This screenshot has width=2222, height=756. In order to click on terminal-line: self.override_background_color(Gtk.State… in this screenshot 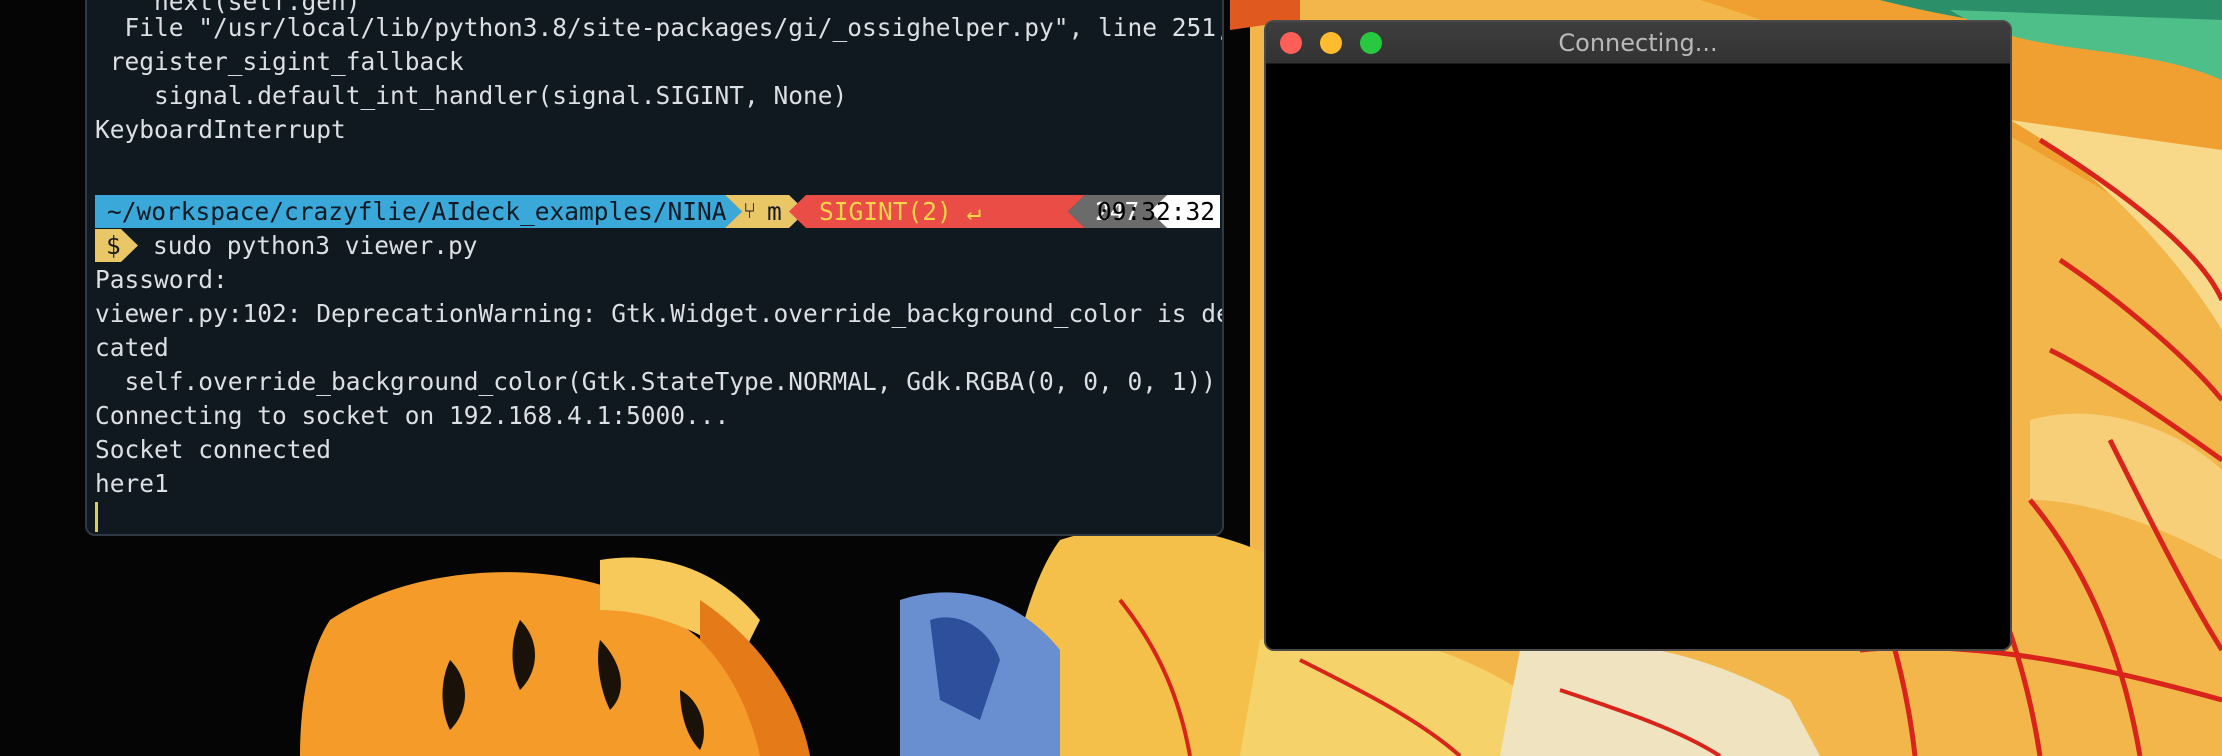, I will do `click(656, 381)`.